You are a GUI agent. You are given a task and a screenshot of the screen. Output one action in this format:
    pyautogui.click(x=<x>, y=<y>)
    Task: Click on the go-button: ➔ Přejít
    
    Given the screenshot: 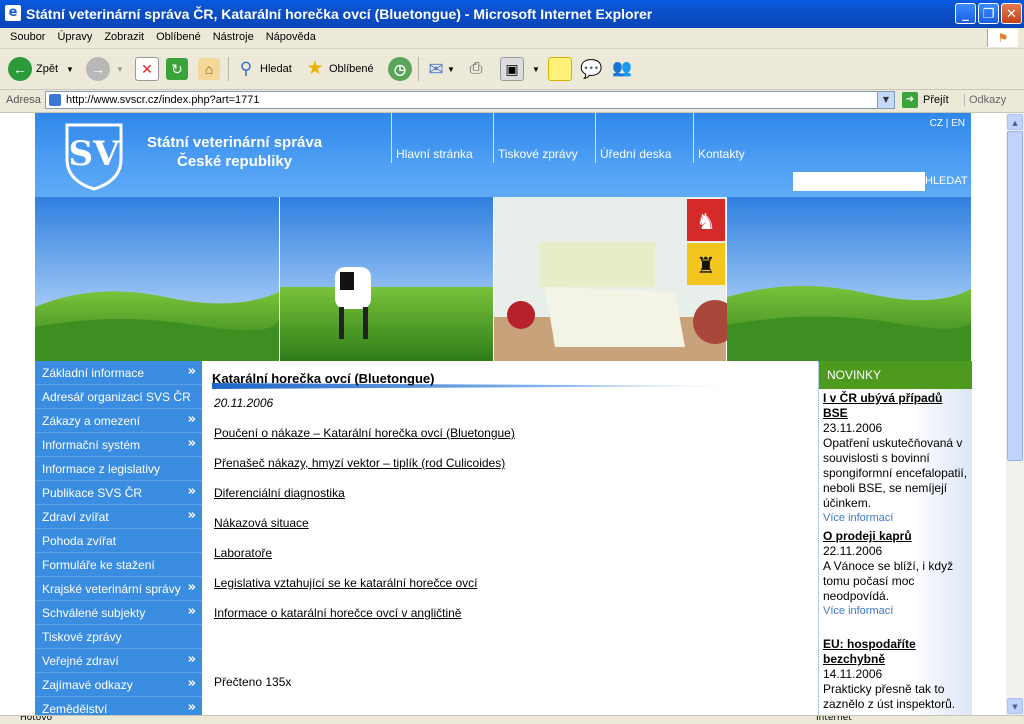 What is the action you would take?
    pyautogui.click(x=925, y=100)
    